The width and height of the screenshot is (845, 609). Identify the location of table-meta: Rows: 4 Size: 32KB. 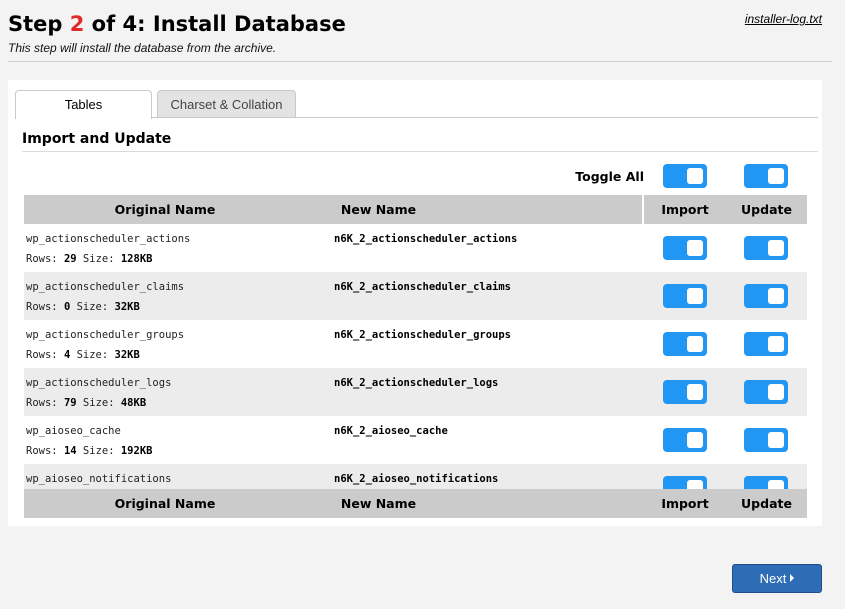
(83, 355).